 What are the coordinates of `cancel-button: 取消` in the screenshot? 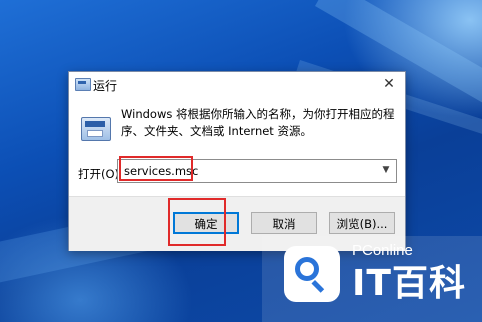 It's located at (284, 223).